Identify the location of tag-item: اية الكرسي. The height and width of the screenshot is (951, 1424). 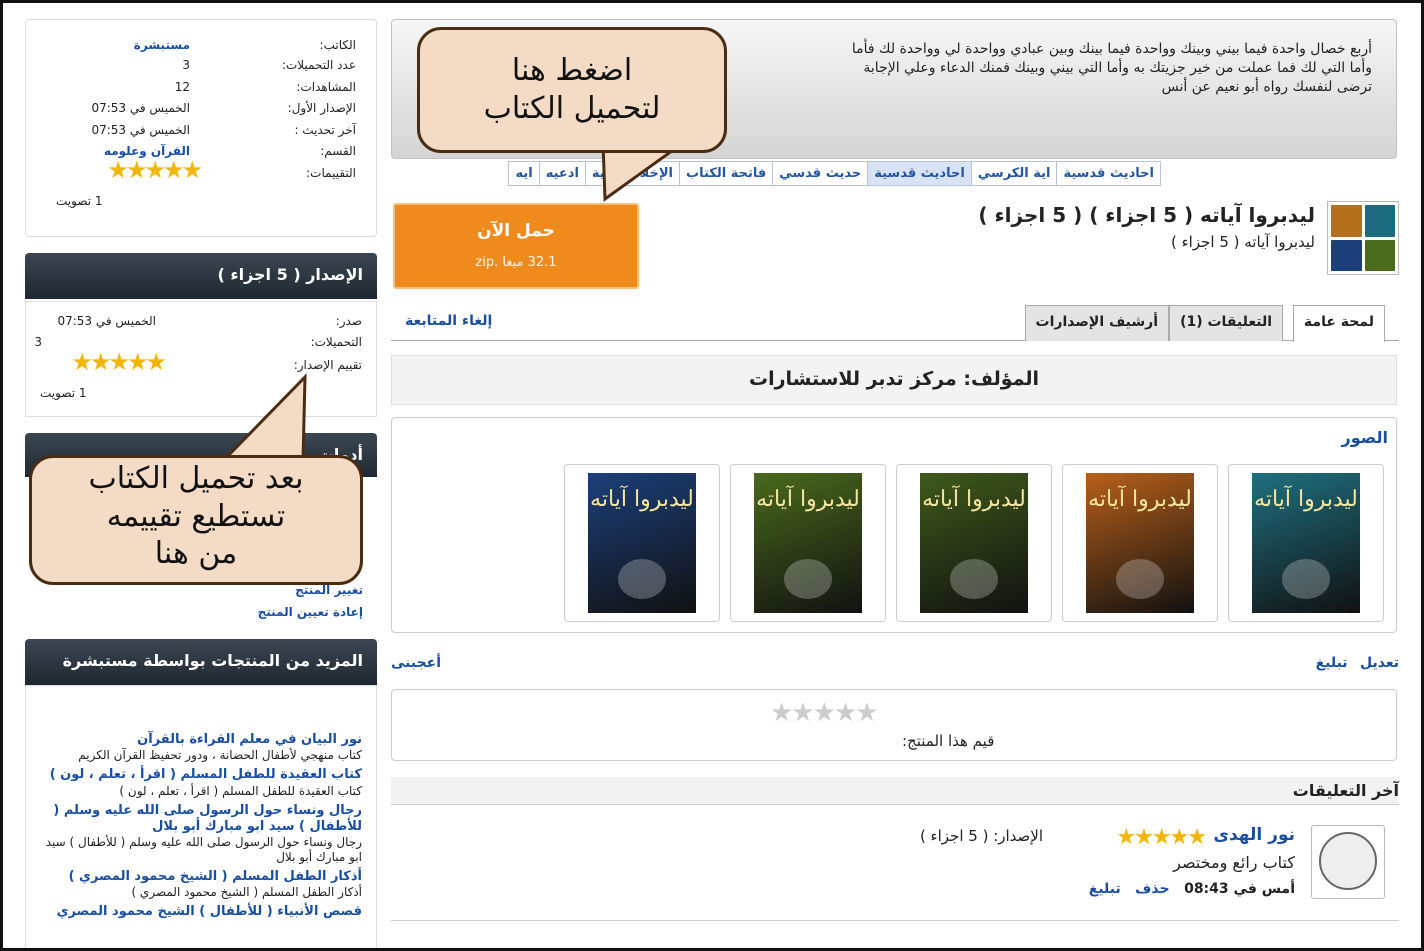
(1014, 173).